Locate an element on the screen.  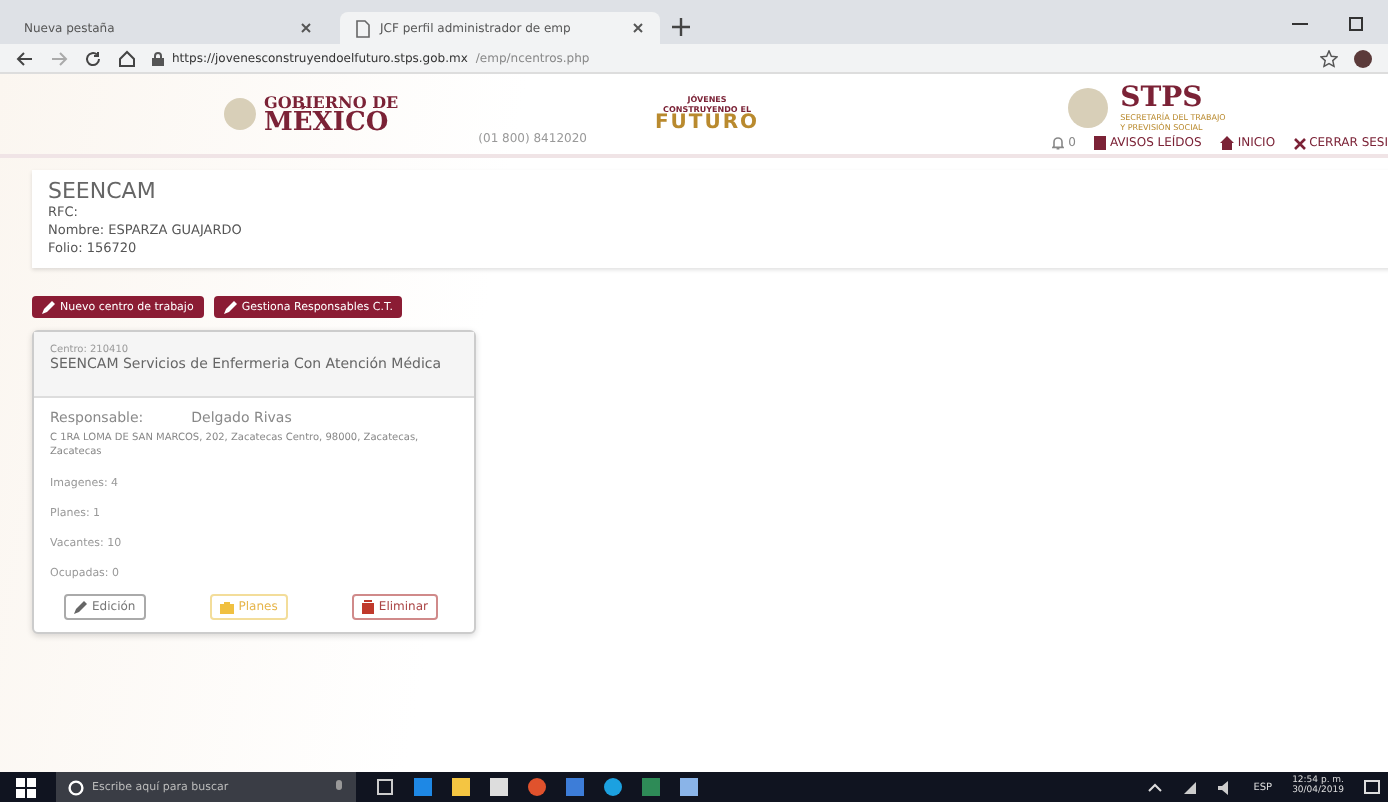
logo-text: MÉXICO is located at coordinates (326, 122).